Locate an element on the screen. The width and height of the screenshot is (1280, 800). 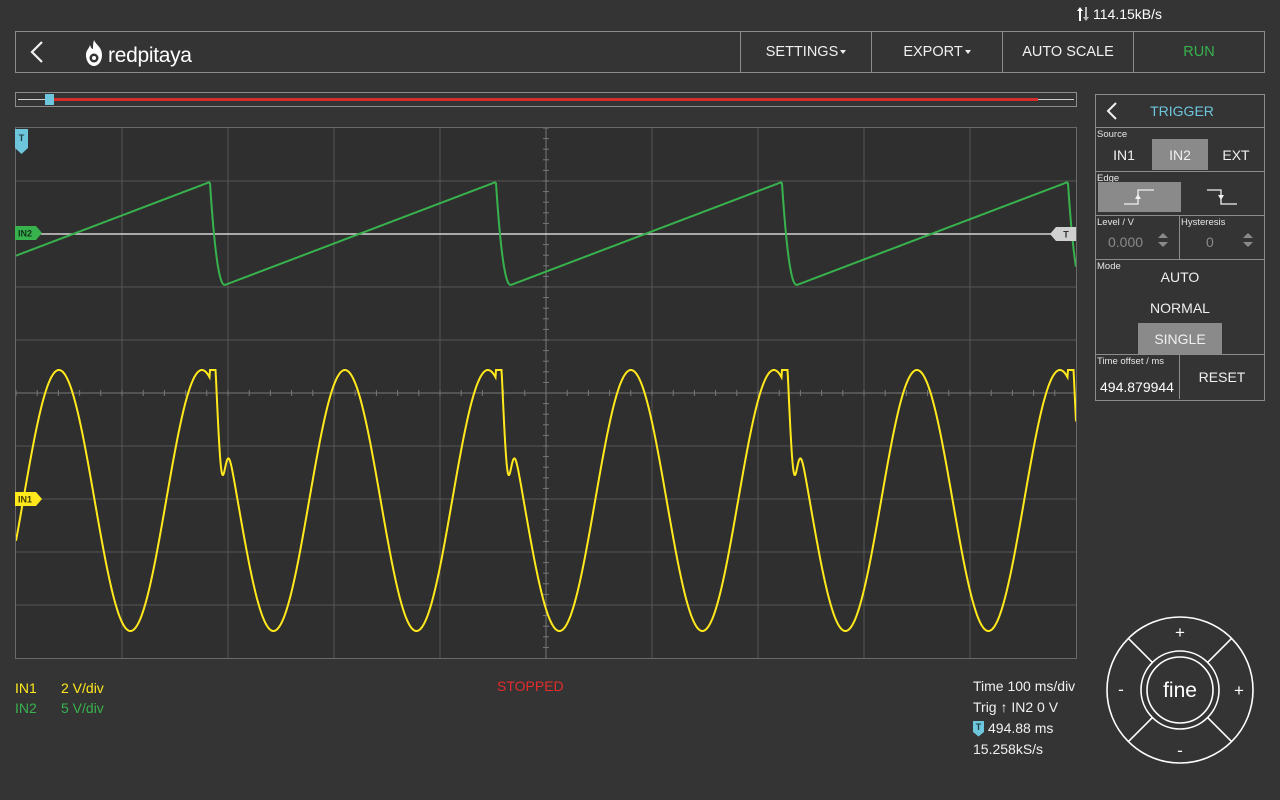
trigger-marker-text: T is located at coordinates (22, 138).